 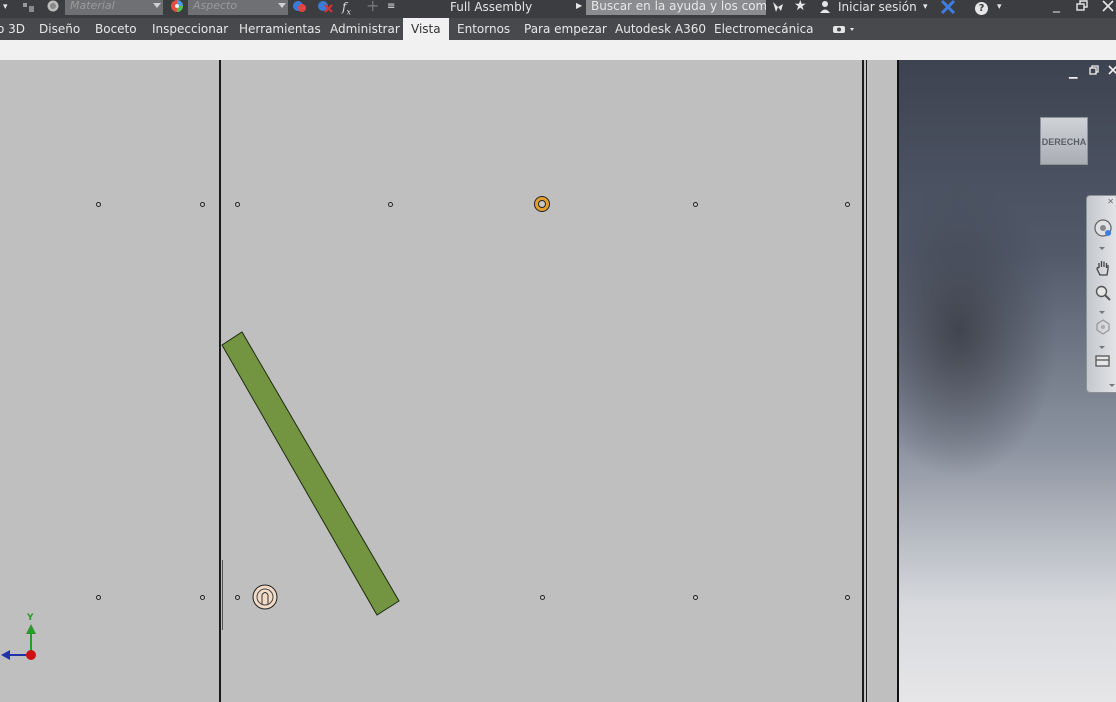 What do you see at coordinates (764, 29) in the screenshot?
I see `tab-electromecanica: Electromecánica` at bounding box center [764, 29].